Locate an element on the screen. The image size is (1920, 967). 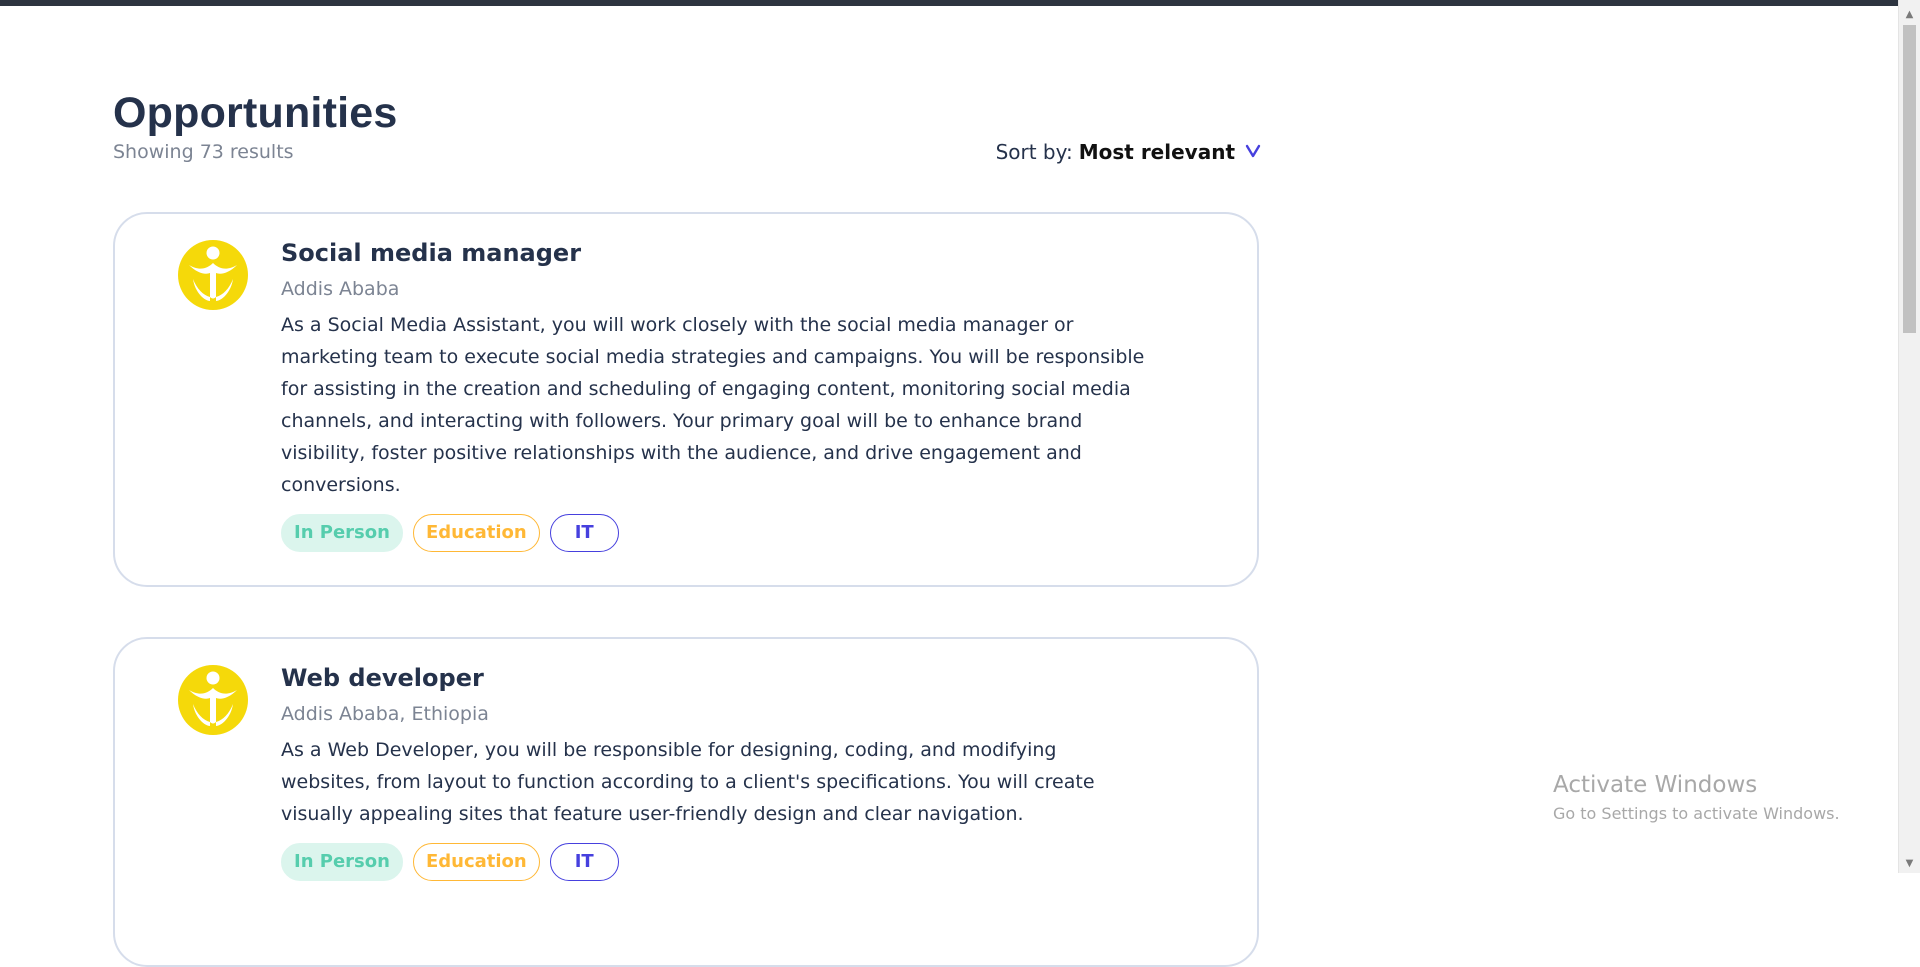
chevron-down-icon is located at coordinates (1253, 152).